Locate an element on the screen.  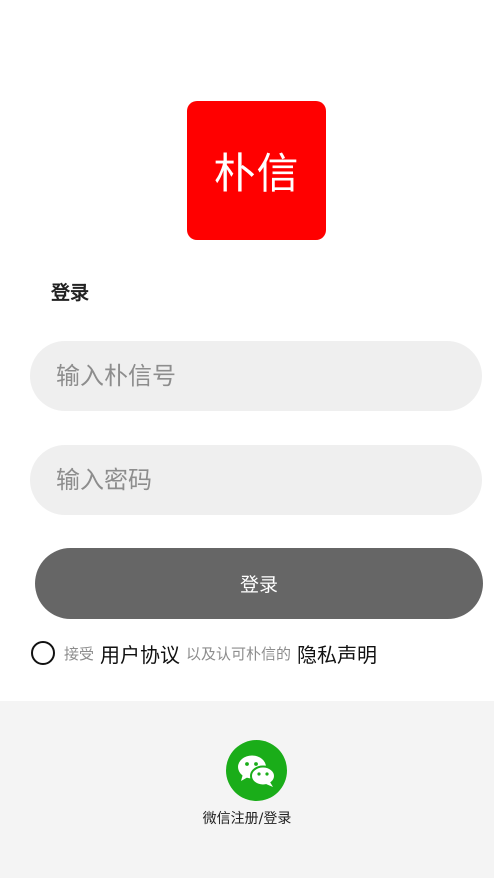
agreement-radio is located at coordinates (43, 653).